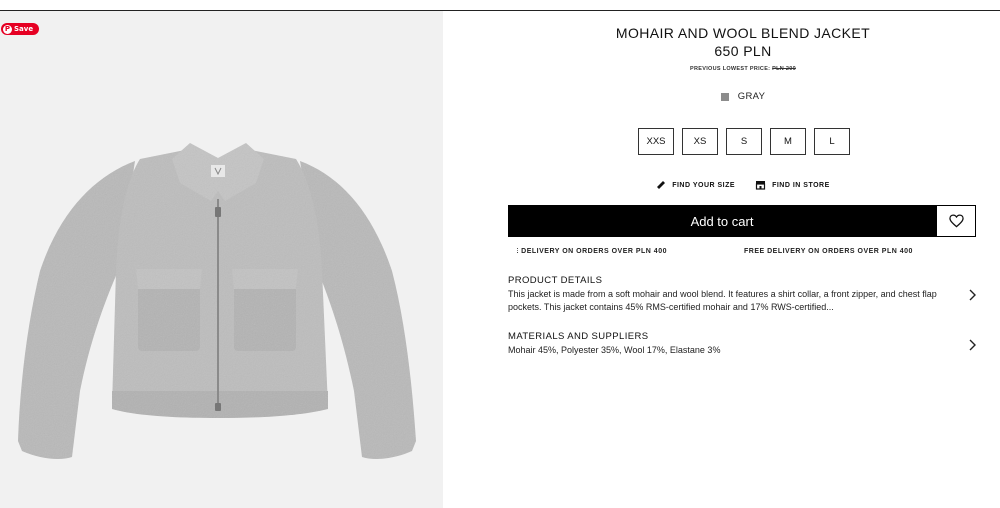  Describe the element at coordinates (578, 336) in the screenshot. I see `materials-title: MATERIALS AND SUPPLIERS` at that location.